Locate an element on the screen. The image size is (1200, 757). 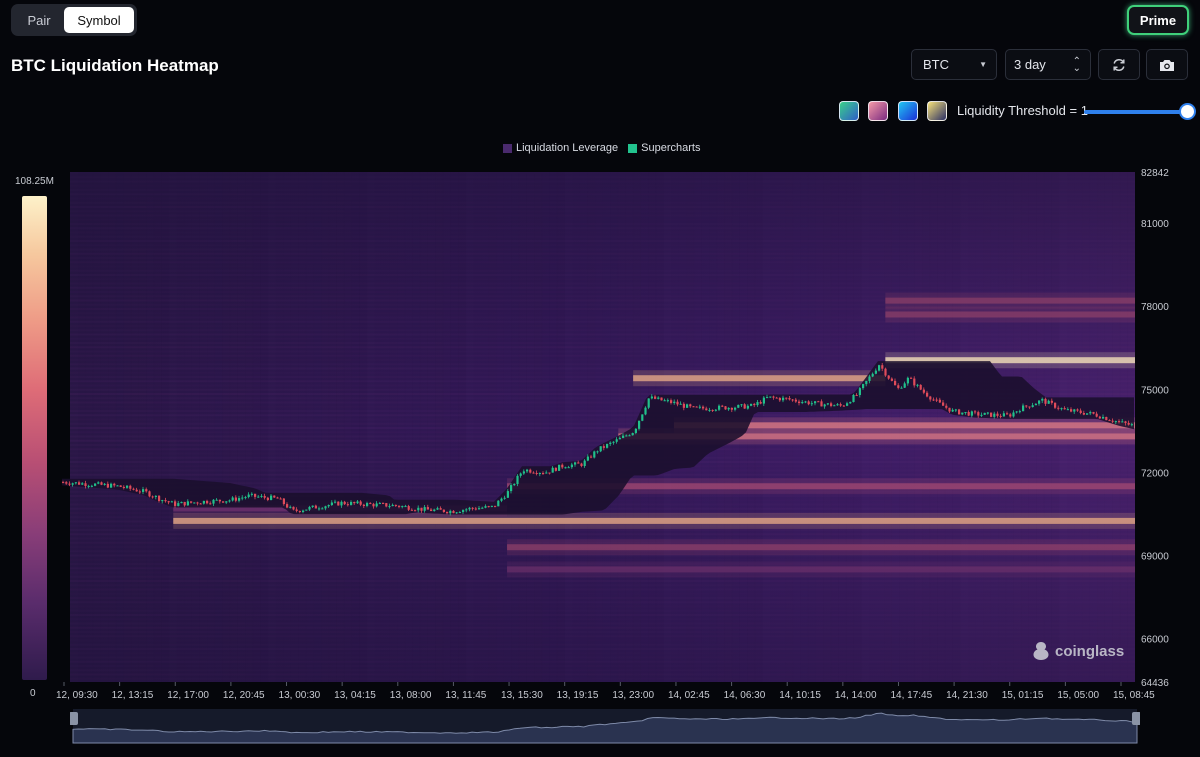
tab-pair: Pair is located at coordinates (39, 20).